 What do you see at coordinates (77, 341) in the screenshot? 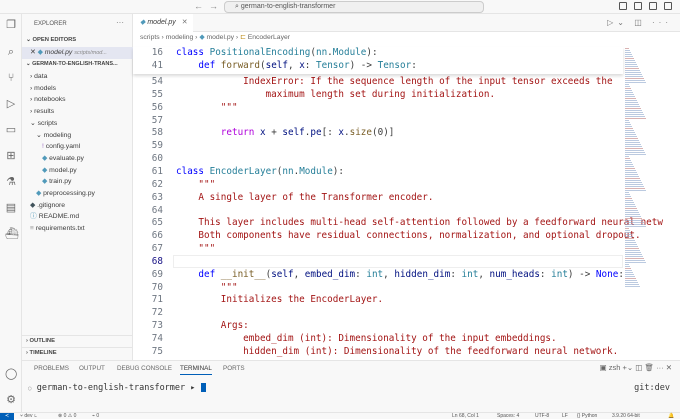
I see `outline-section: › OUTLINE` at bounding box center [77, 341].